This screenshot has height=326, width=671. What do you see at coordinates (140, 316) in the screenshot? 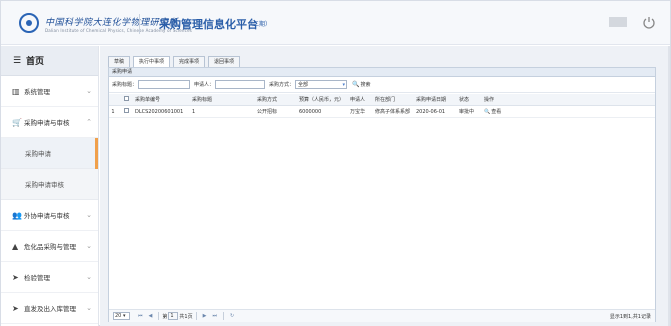
I see `first-page-icon: ⏮` at bounding box center [140, 316].